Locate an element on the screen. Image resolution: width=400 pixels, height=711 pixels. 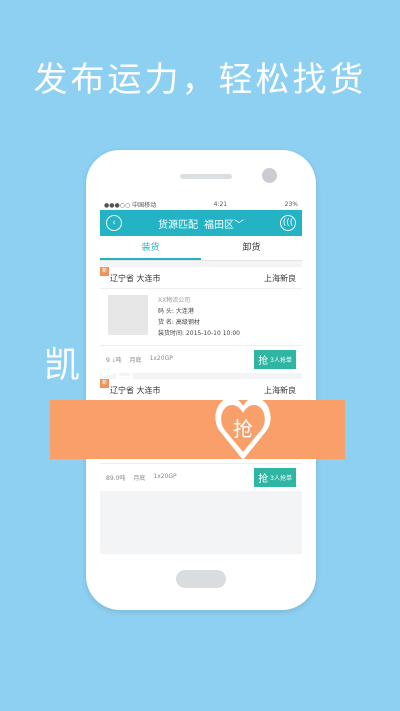
weight-label: 89.0吨 is located at coordinates (116, 478).